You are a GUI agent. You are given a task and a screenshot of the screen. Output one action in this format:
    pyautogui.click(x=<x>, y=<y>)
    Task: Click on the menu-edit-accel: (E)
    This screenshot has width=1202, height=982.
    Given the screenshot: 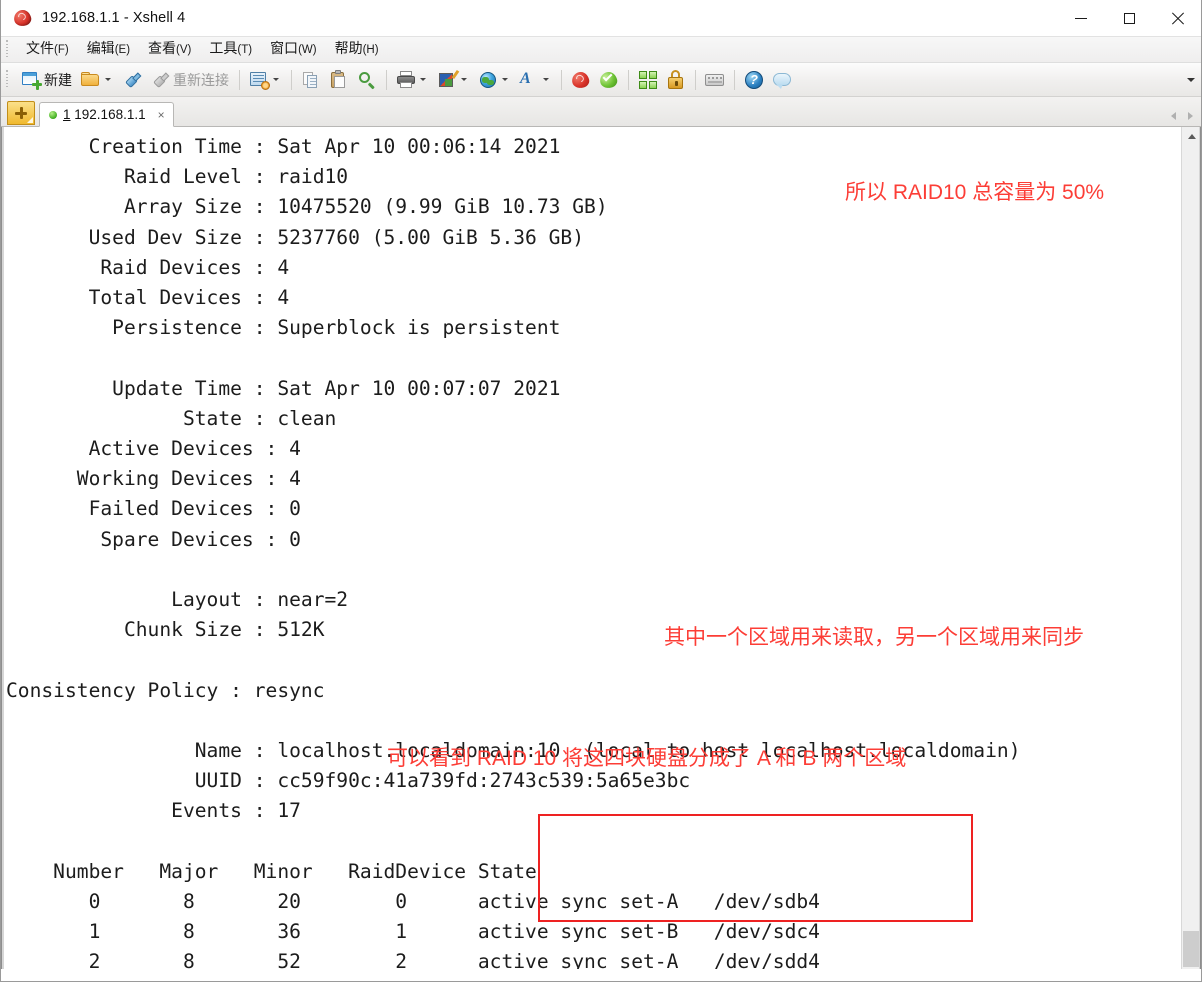 What is the action you would take?
    pyautogui.click(x=122, y=50)
    